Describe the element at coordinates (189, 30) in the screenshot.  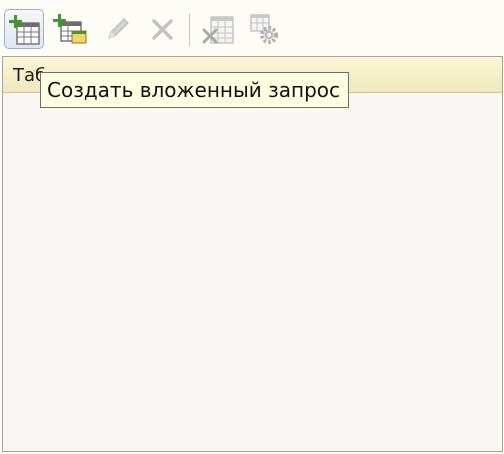
I see `toolbar-separator` at that location.